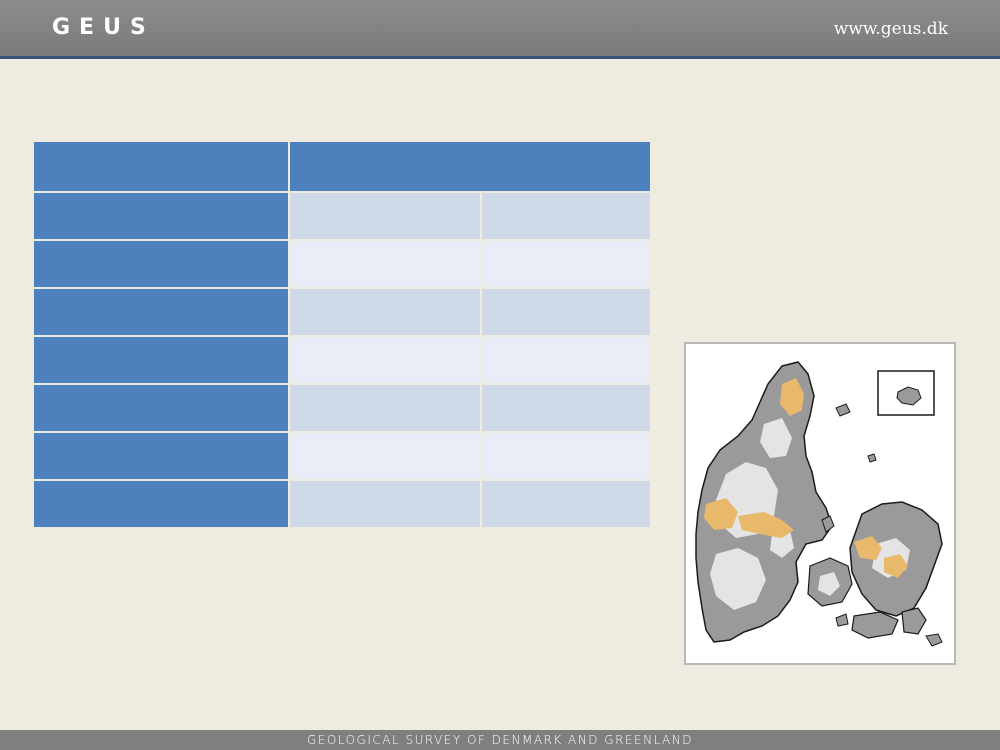  I want to click on denmark-map, so click(820, 503).